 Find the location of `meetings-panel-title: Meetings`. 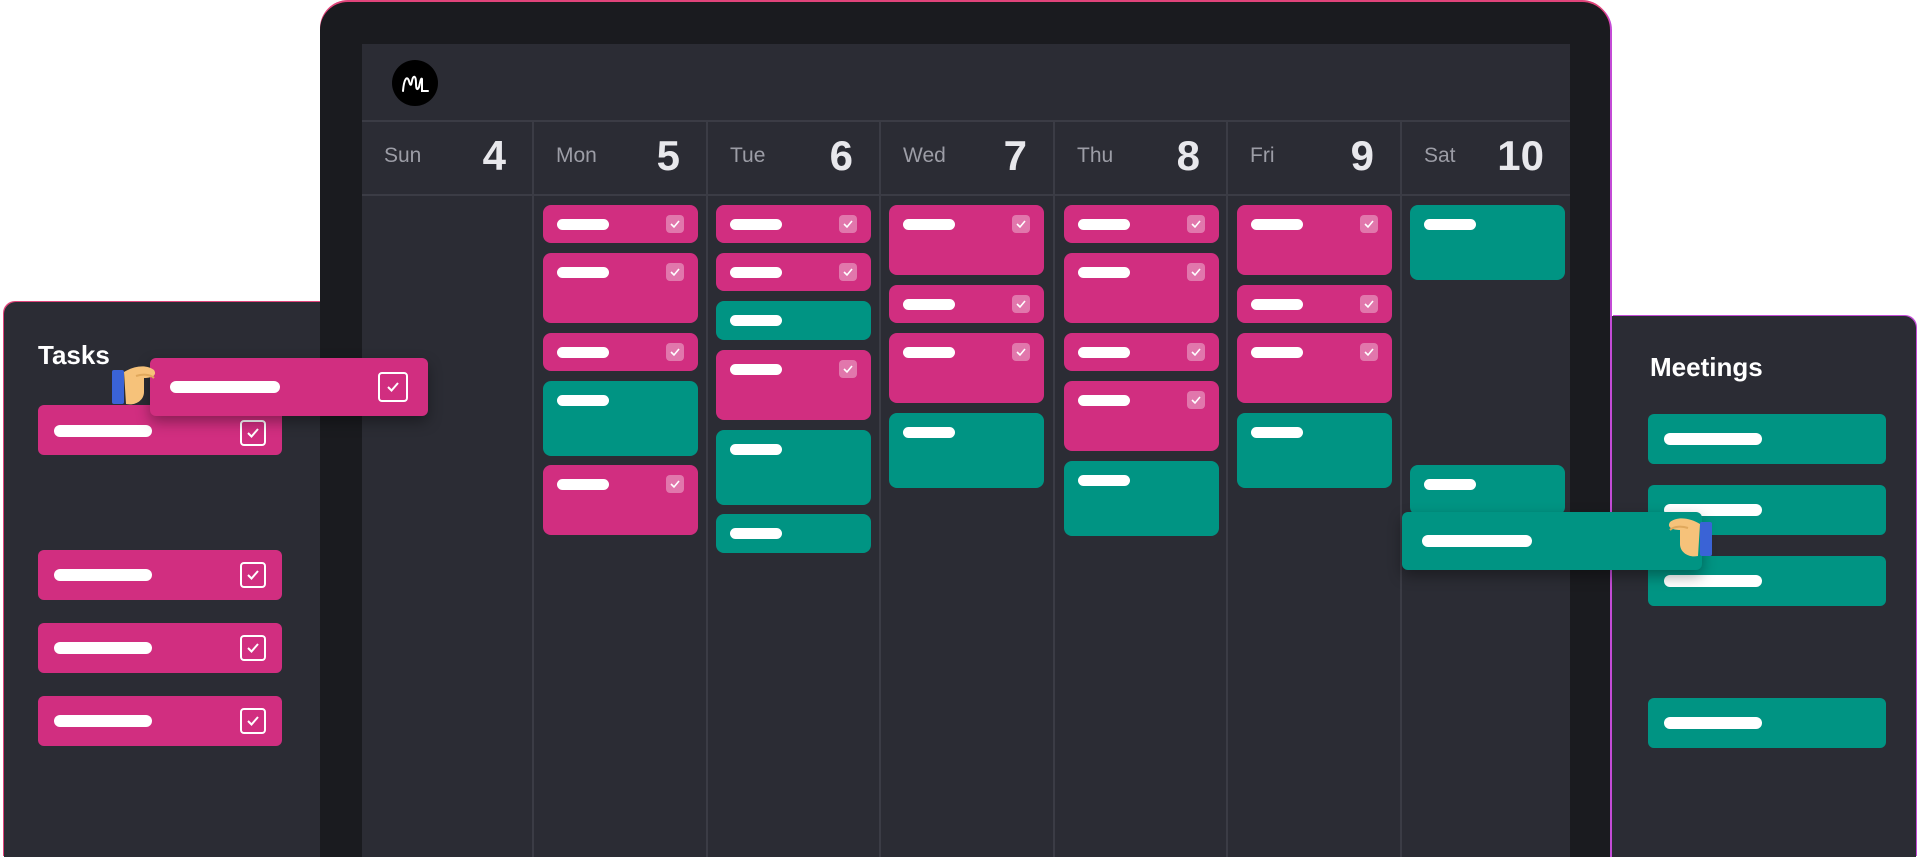

meetings-panel-title: Meetings is located at coordinates (1706, 367).